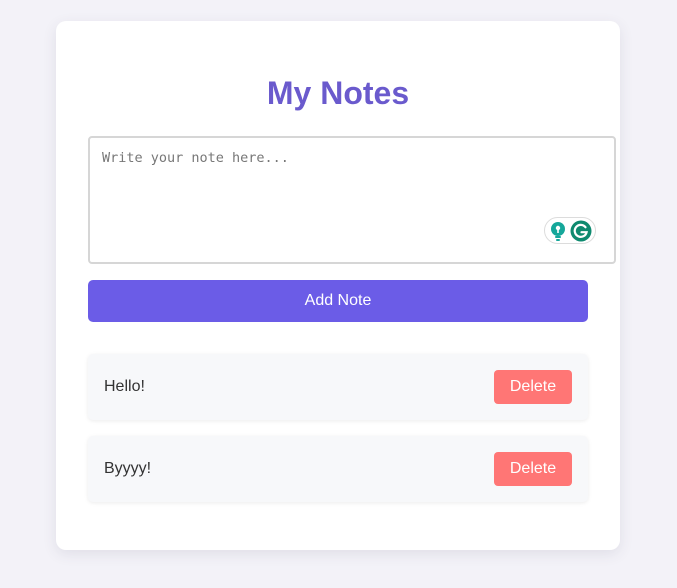 The image size is (677, 588). What do you see at coordinates (128, 468) in the screenshot?
I see `note-text: Byyyy!` at bounding box center [128, 468].